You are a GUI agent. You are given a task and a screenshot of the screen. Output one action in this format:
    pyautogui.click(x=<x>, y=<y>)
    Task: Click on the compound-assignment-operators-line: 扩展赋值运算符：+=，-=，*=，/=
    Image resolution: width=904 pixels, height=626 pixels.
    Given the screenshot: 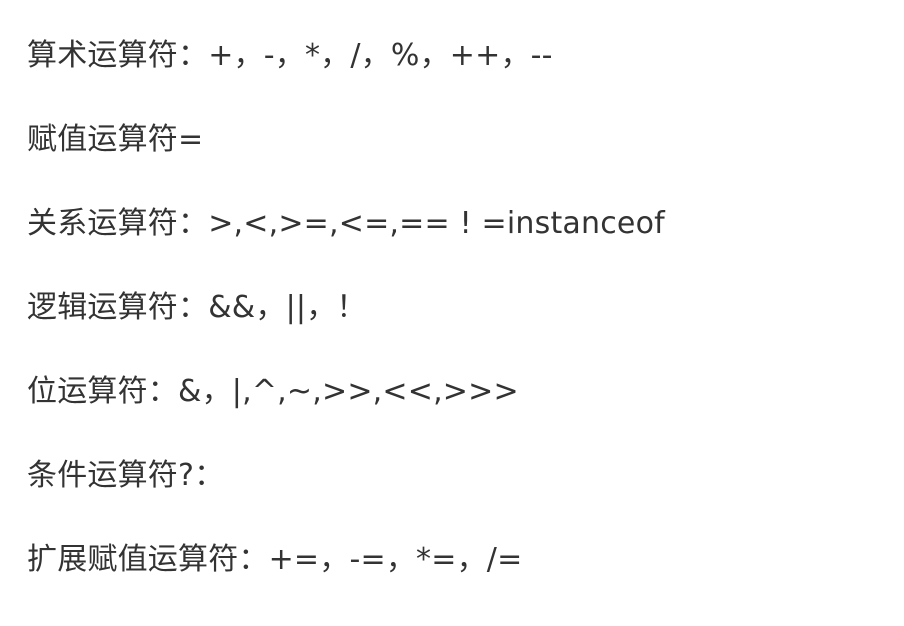 What is the action you would take?
    pyautogui.click(x=275, y=559)
    